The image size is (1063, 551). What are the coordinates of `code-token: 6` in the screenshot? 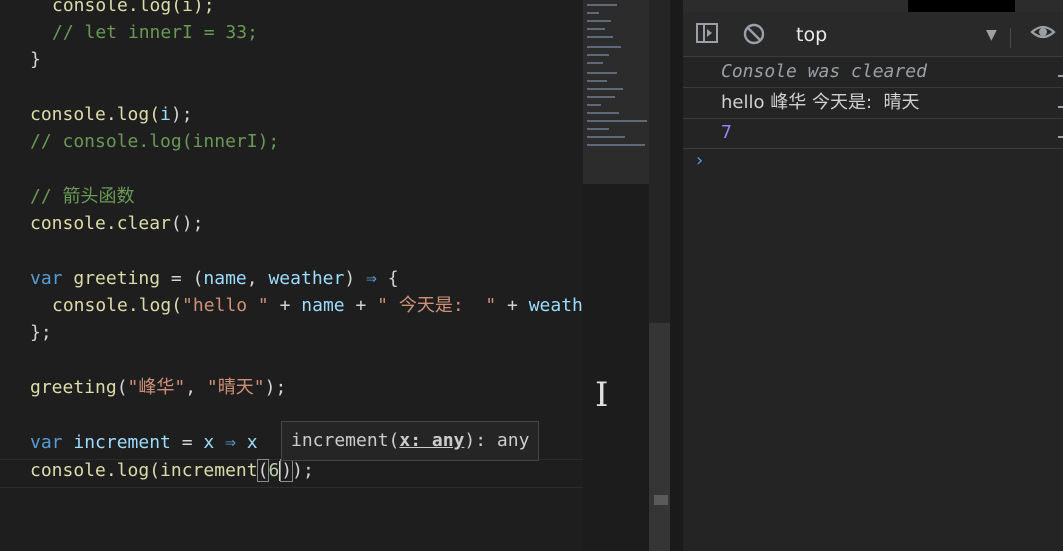 It's located at (274, 470).